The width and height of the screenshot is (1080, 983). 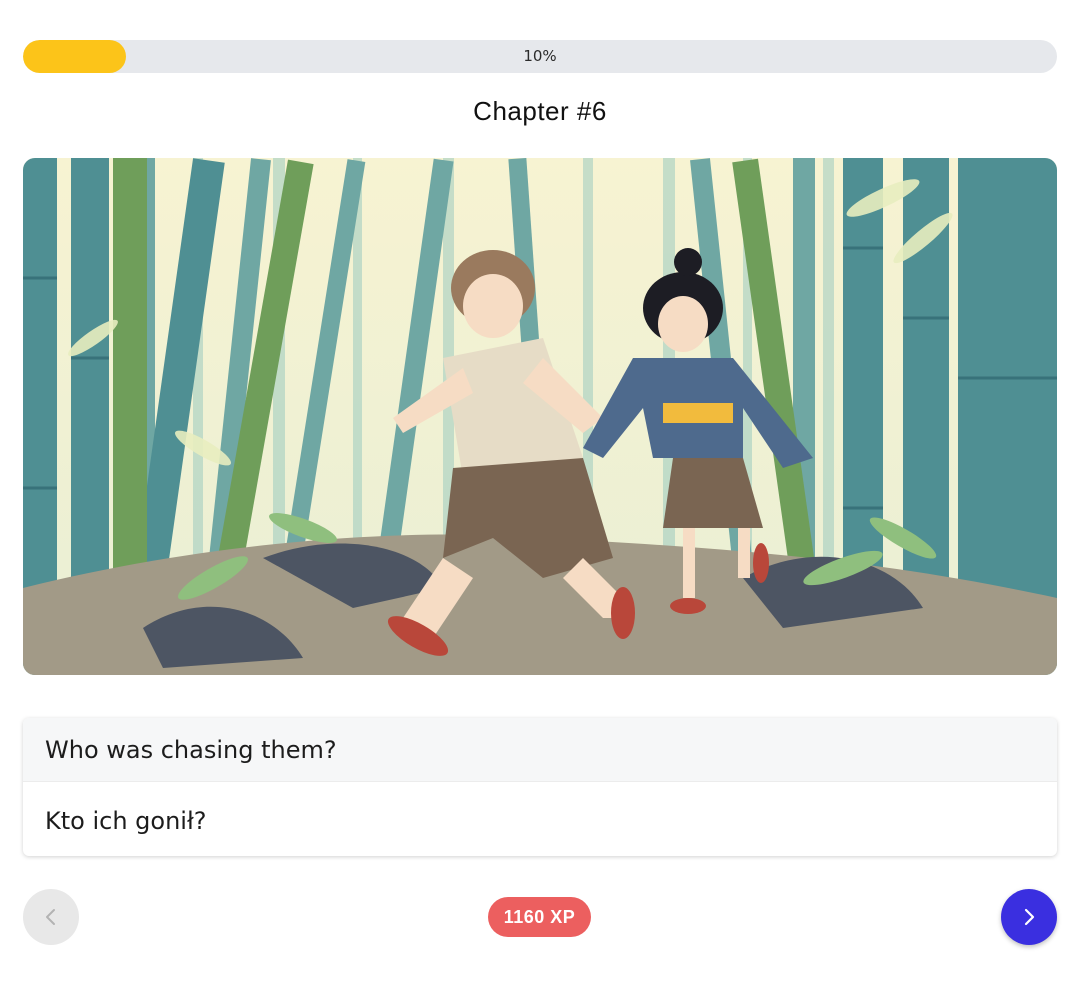 What do you see at coordinates (539, 917) in the screenshot?
I see `xp-badge: 1160 XP` at bounding box center [539, 917].